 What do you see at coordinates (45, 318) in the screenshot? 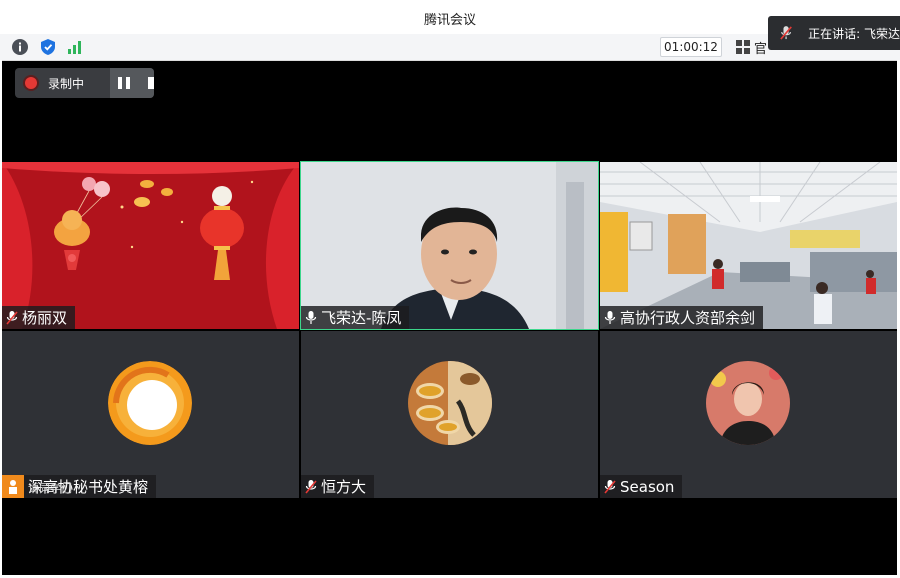
I see `participant-name: 杨丽双` at bounding box center [45, 318].